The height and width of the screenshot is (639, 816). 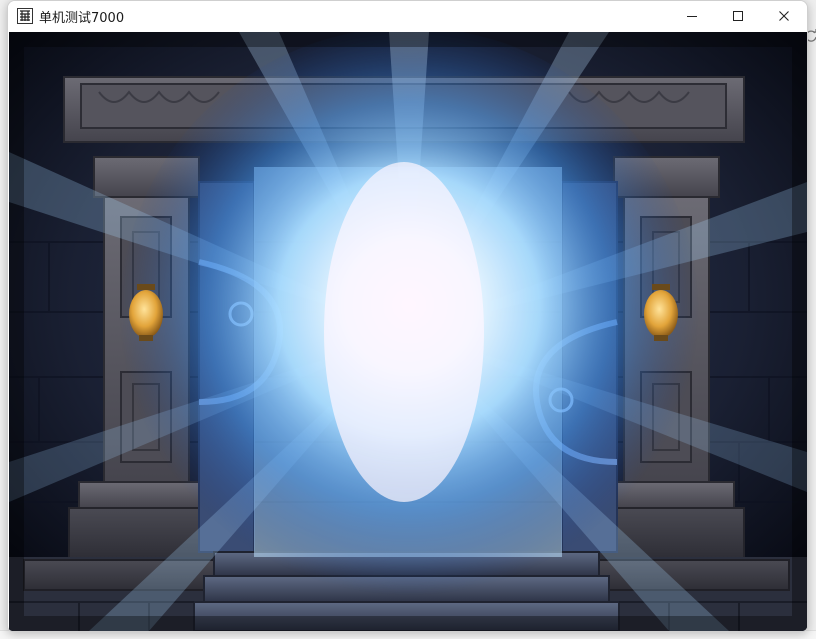 I want to click on window-title: 单机测试7000, so click(x=82, y=18).